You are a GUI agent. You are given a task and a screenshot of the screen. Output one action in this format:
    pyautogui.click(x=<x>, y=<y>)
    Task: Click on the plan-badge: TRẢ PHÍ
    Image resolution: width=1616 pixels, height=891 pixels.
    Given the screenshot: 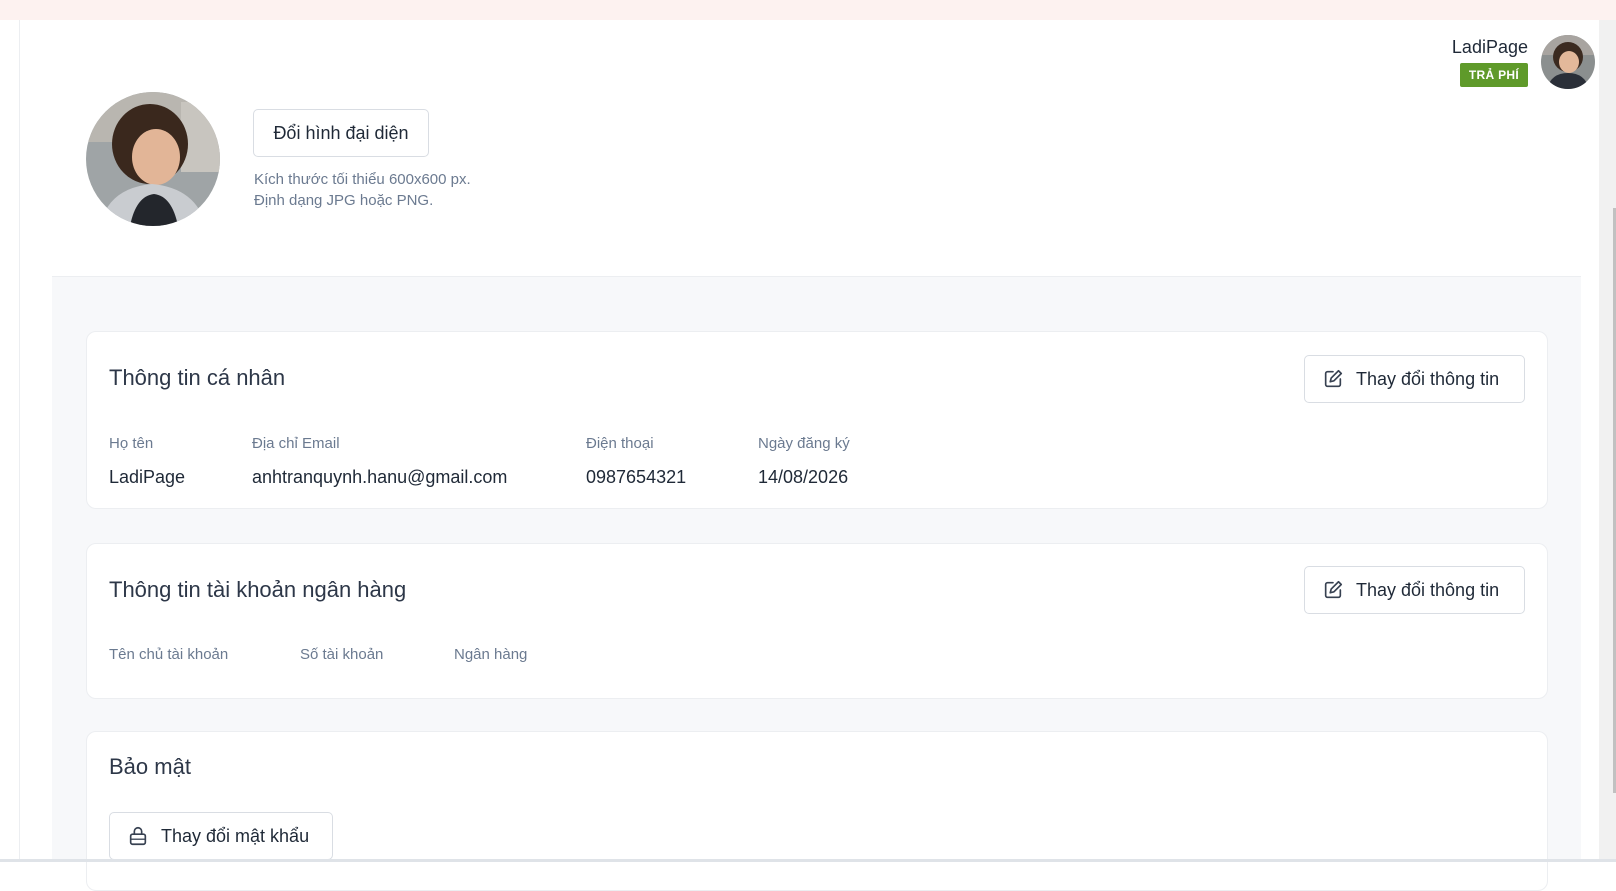 What is the action you would take?
    pyautogui.click(x=1493, y=75)
    